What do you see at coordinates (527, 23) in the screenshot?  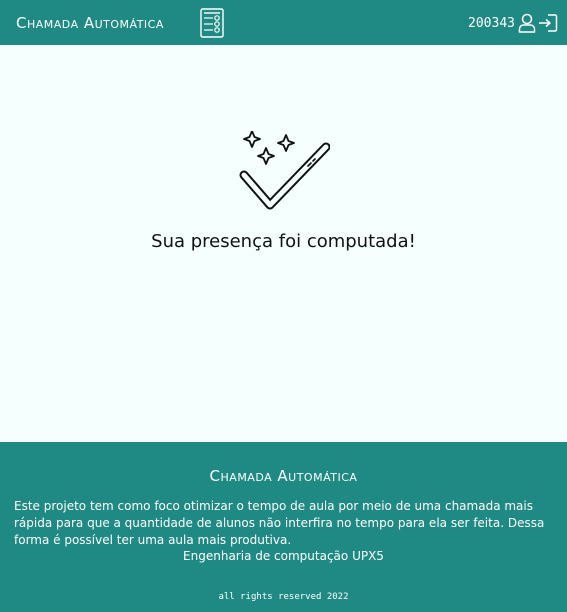 I see `user-icon` at bounding box center [527, 23].